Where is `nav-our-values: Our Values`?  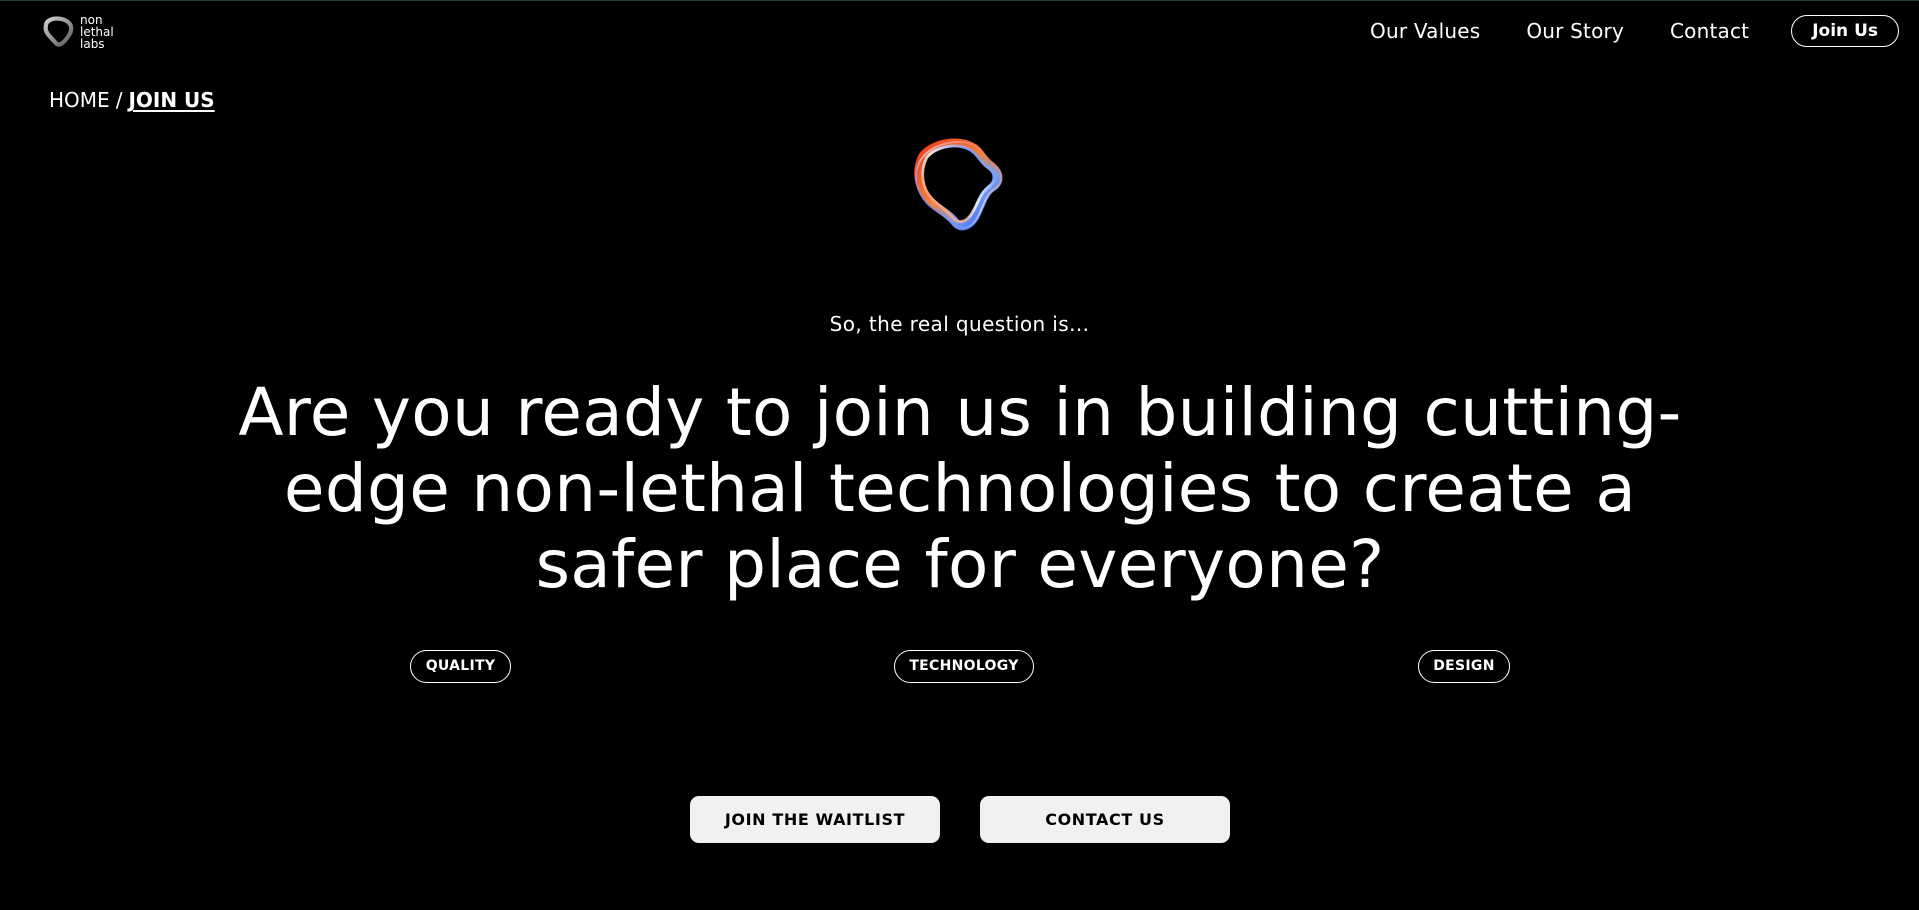
nav-our-values: Our Values is located at coordinates (1425, 31).